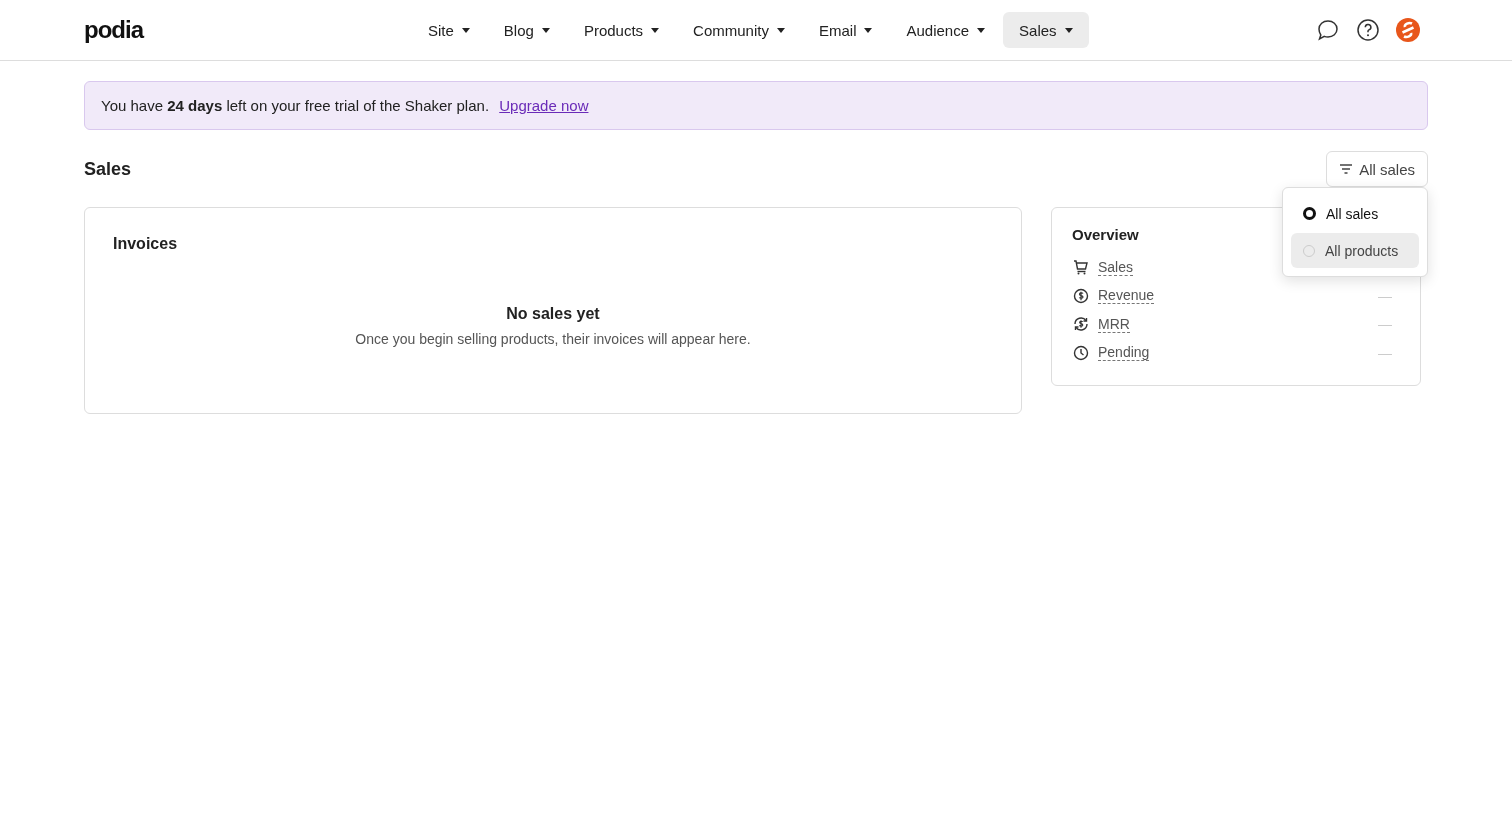 This screenshot has width=1512, height=814. Describe the element at coordinates (1346, 169) in the screenshot. I see `filter-icon` at that location.